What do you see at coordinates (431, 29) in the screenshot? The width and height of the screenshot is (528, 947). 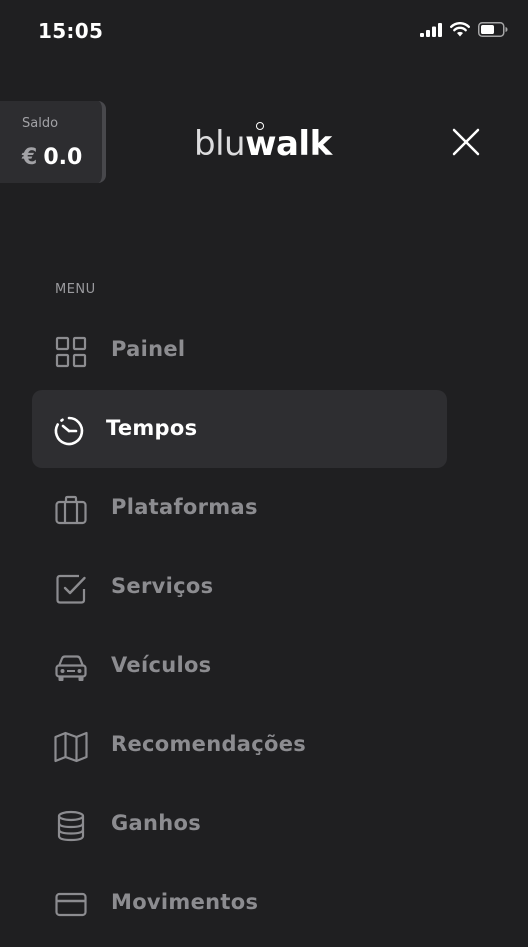 I see `signal-icon` at bounding box center [431, 29].